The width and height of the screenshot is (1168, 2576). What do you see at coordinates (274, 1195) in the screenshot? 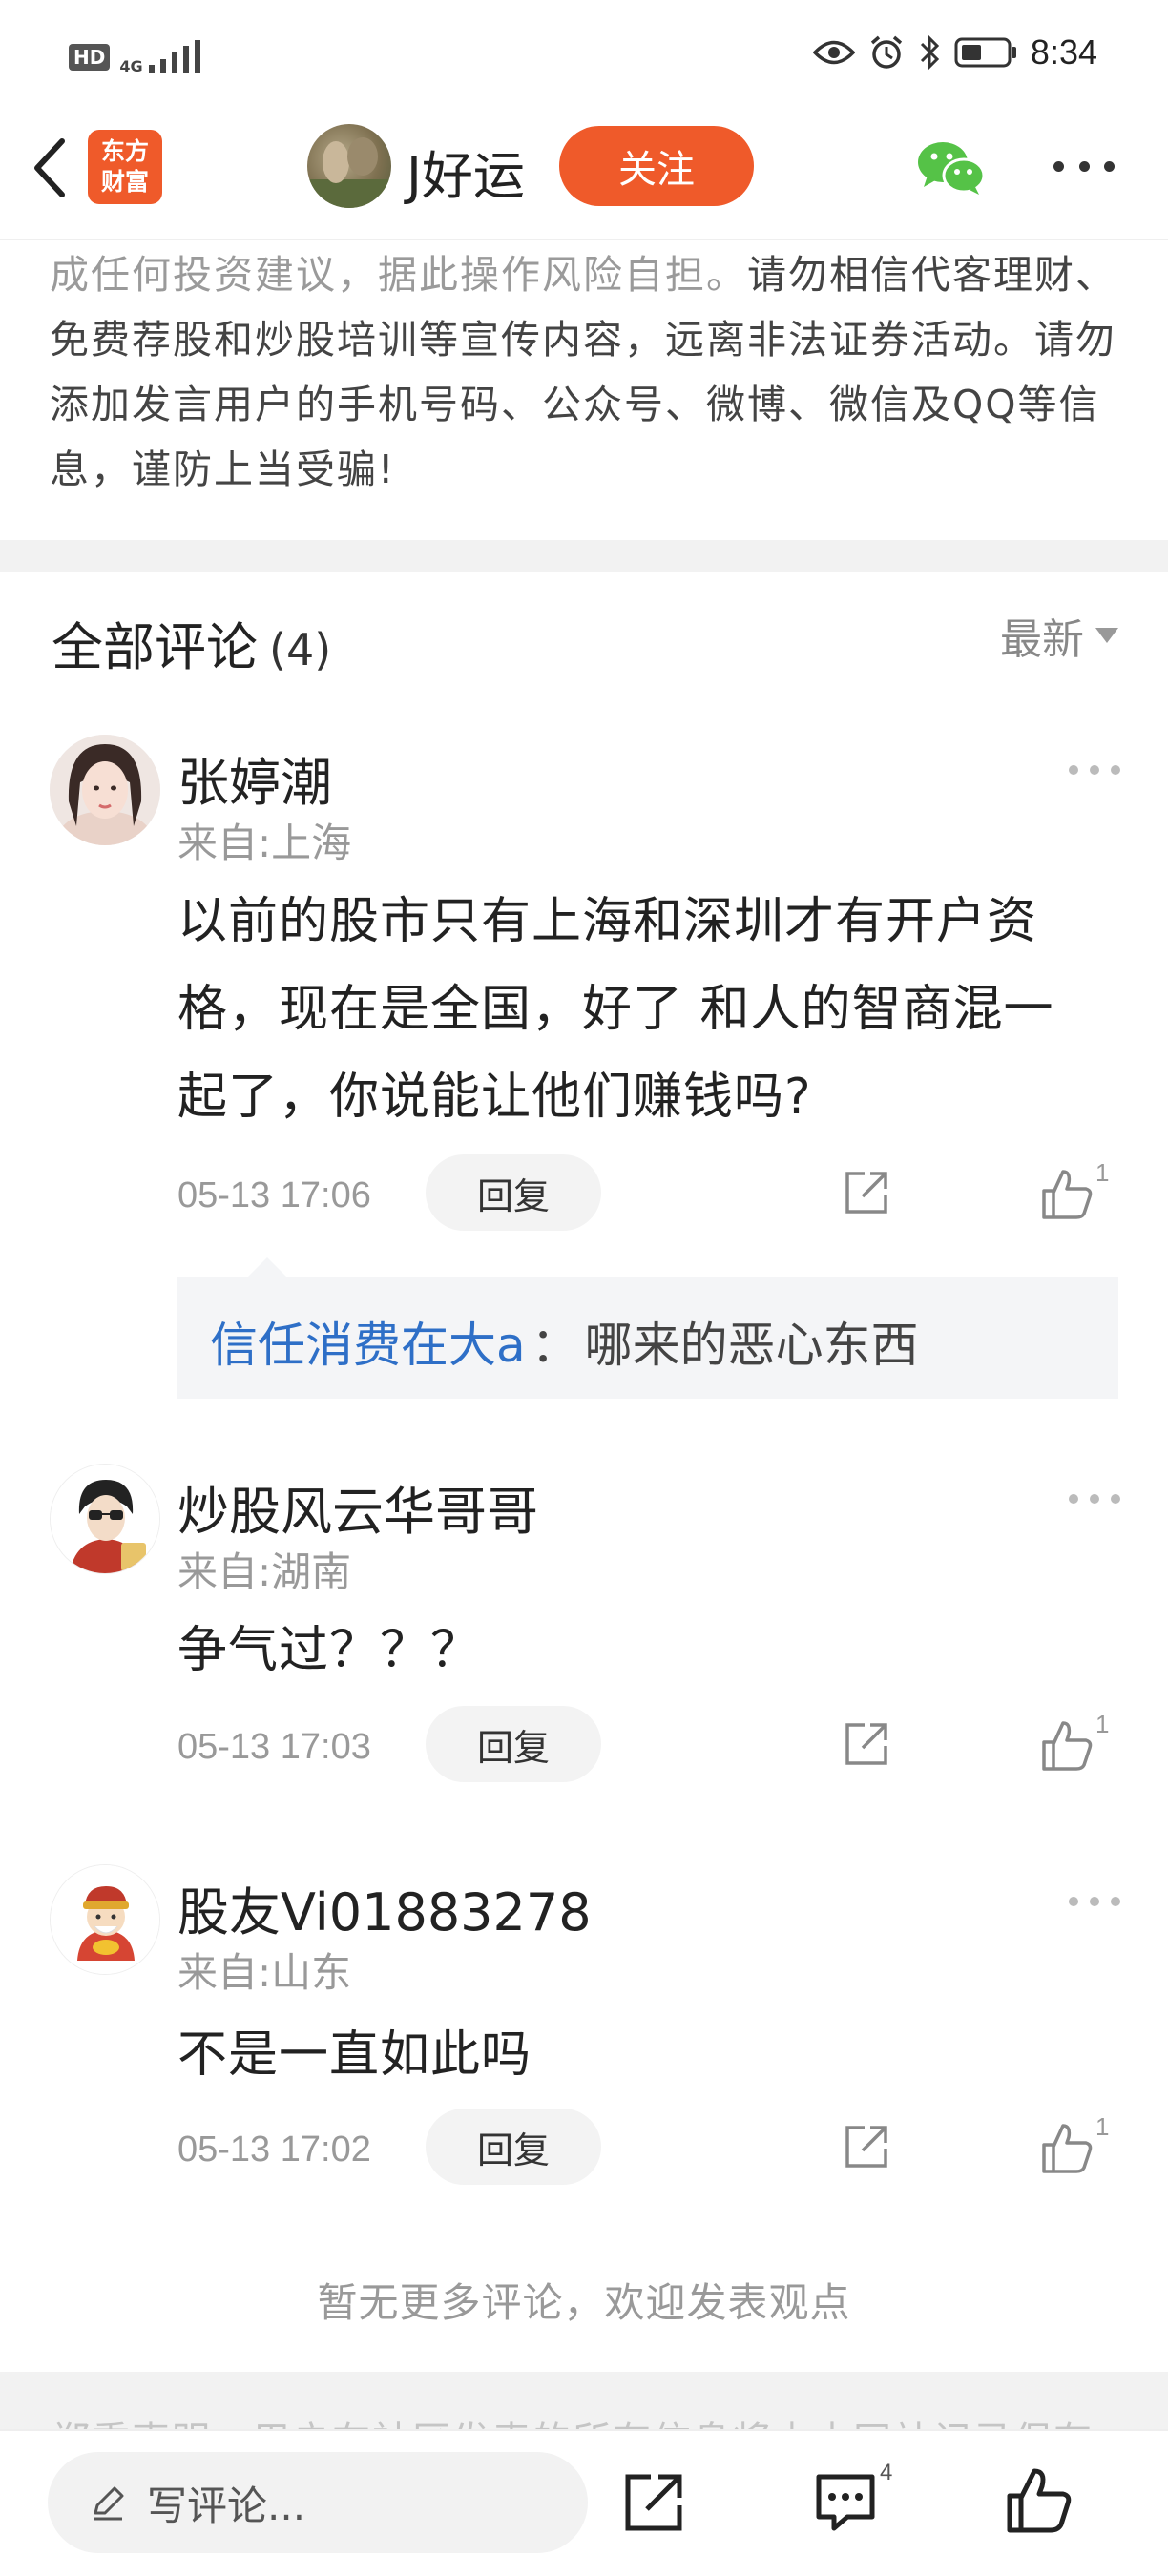
I see `comment-time: 05-13 17:06` at bounding box center [274, 1195].